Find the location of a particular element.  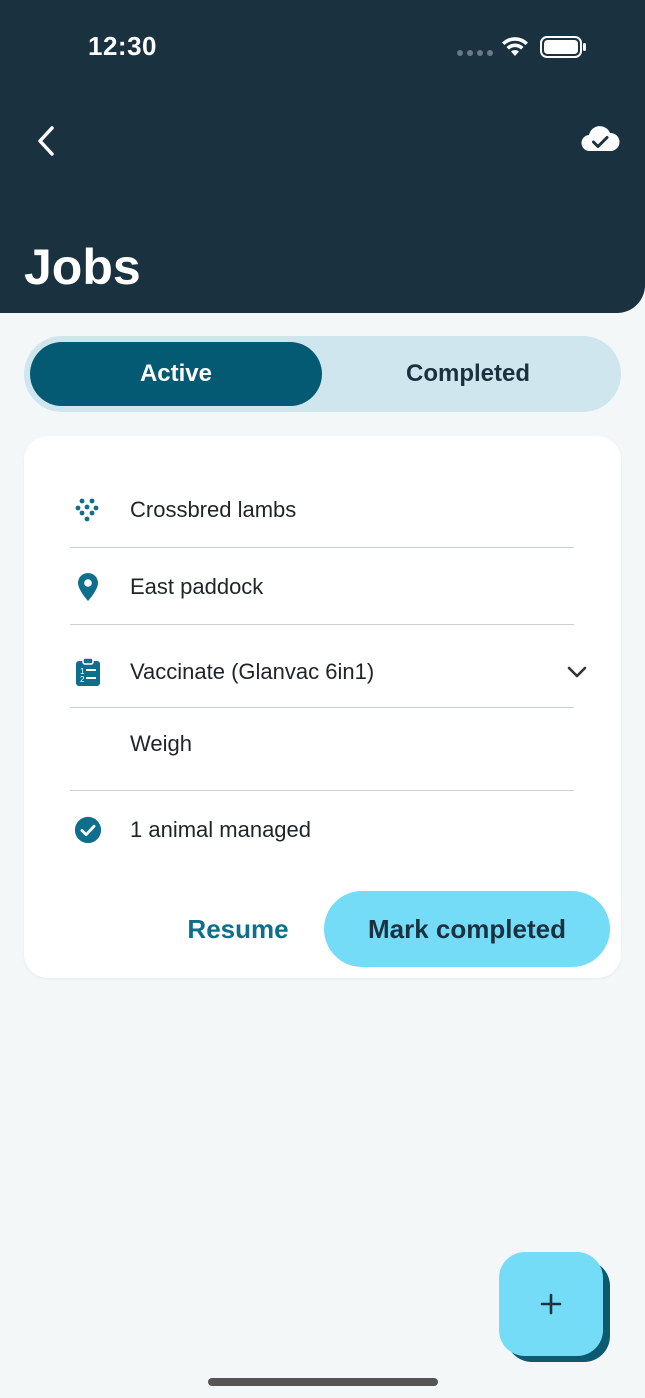

managed-count-row: 1 animal managed is located at coordinates (322, 830).